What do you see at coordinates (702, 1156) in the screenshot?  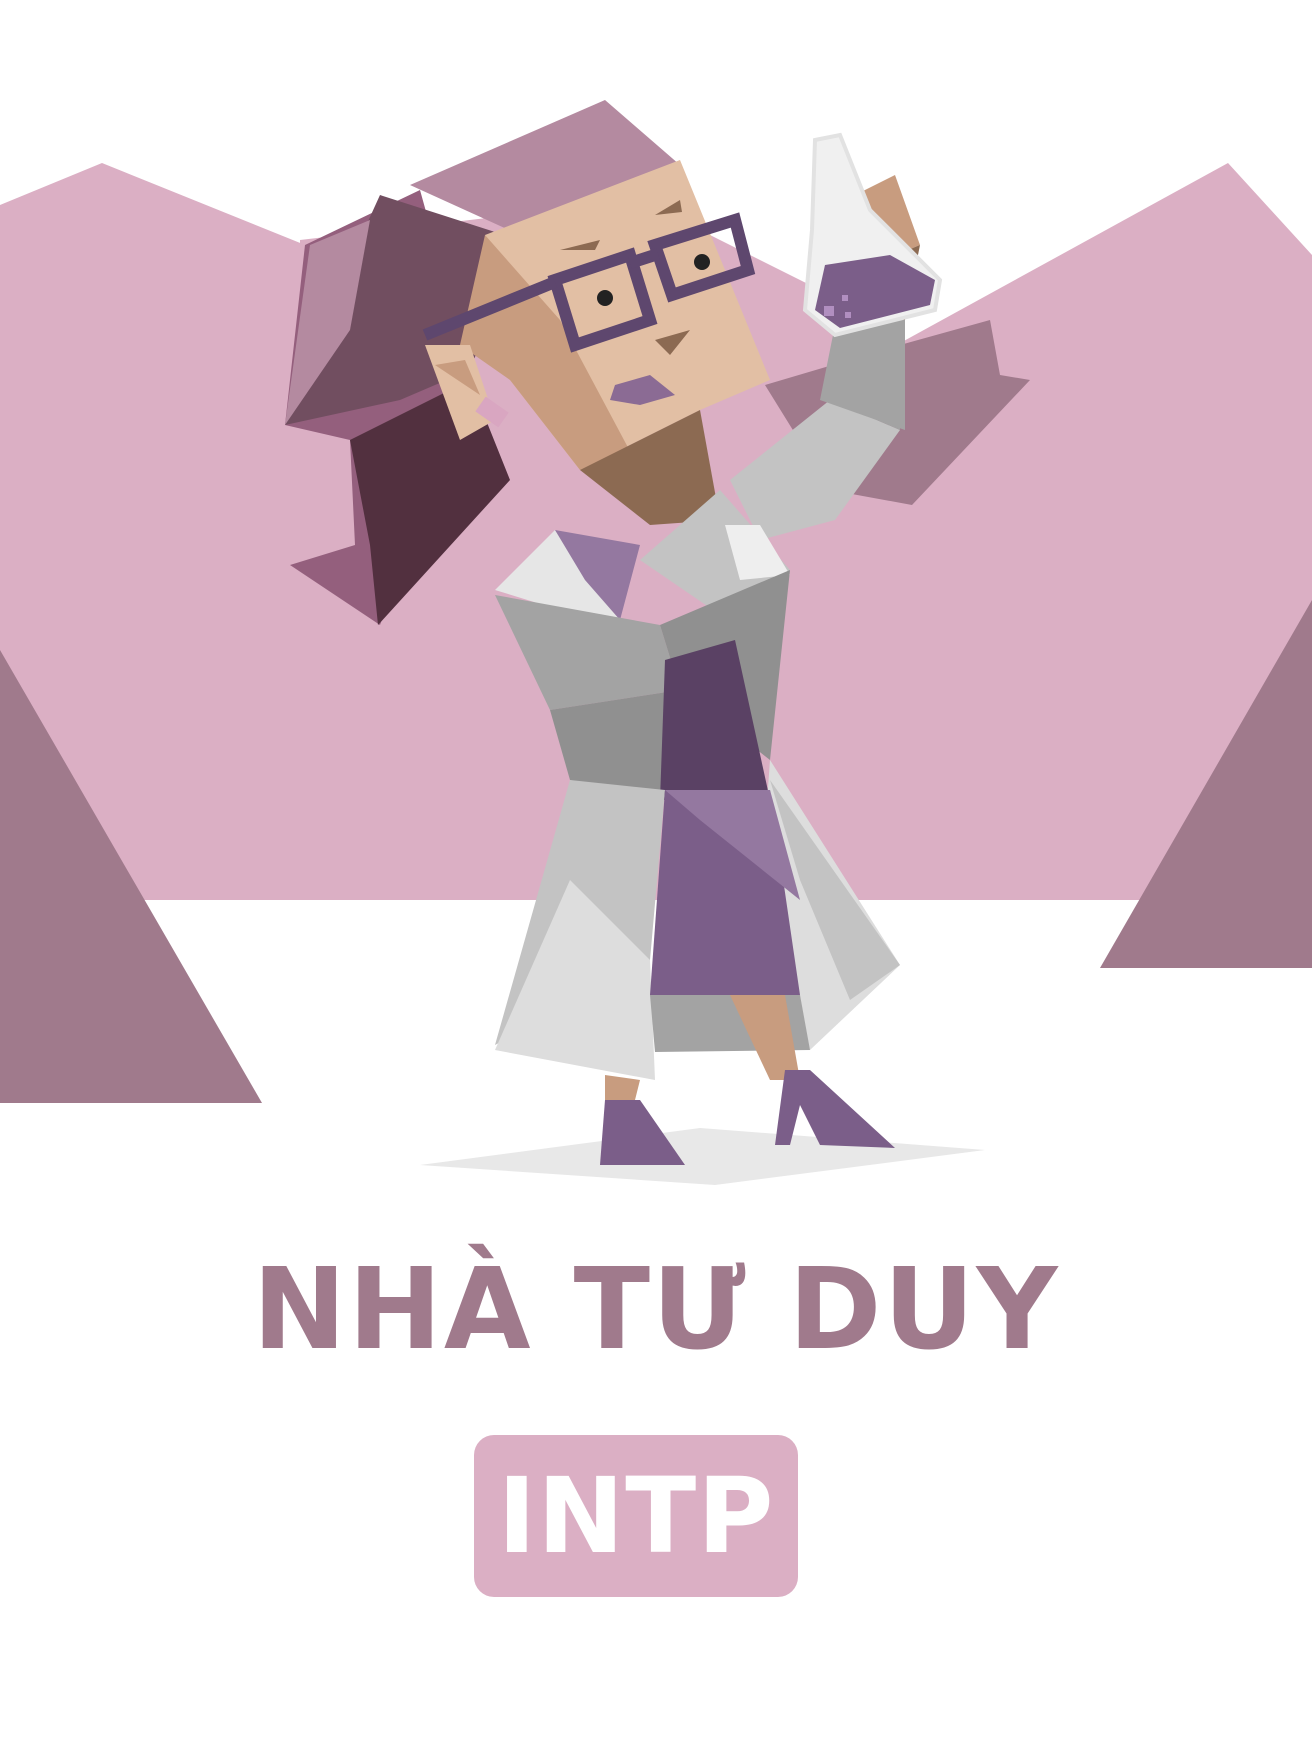 I see `ground-shadow` at bounding box center [702, 1156].